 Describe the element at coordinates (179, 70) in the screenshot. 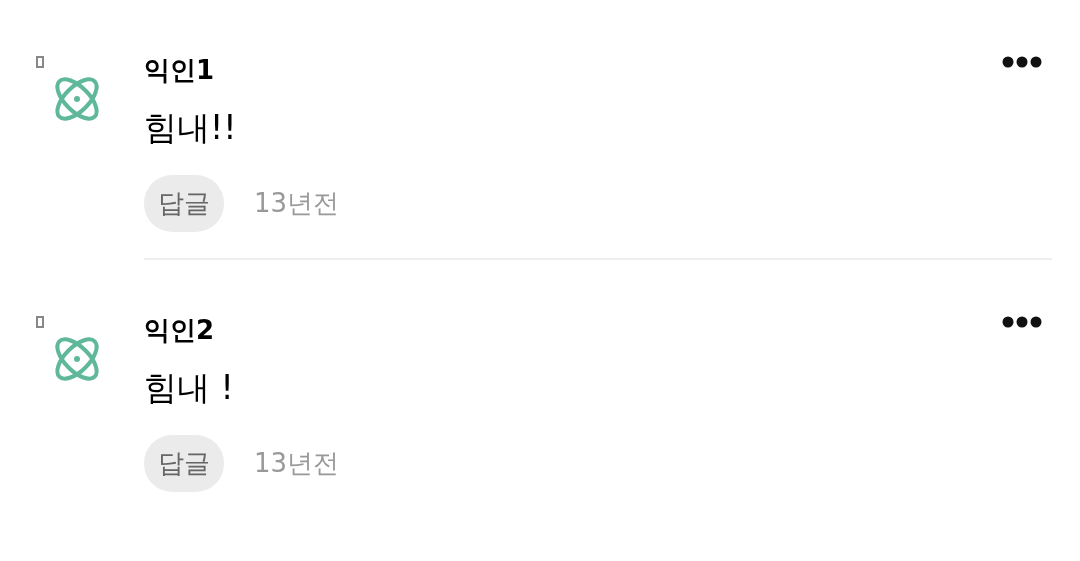

I see `author-name: 익인1` at that location.